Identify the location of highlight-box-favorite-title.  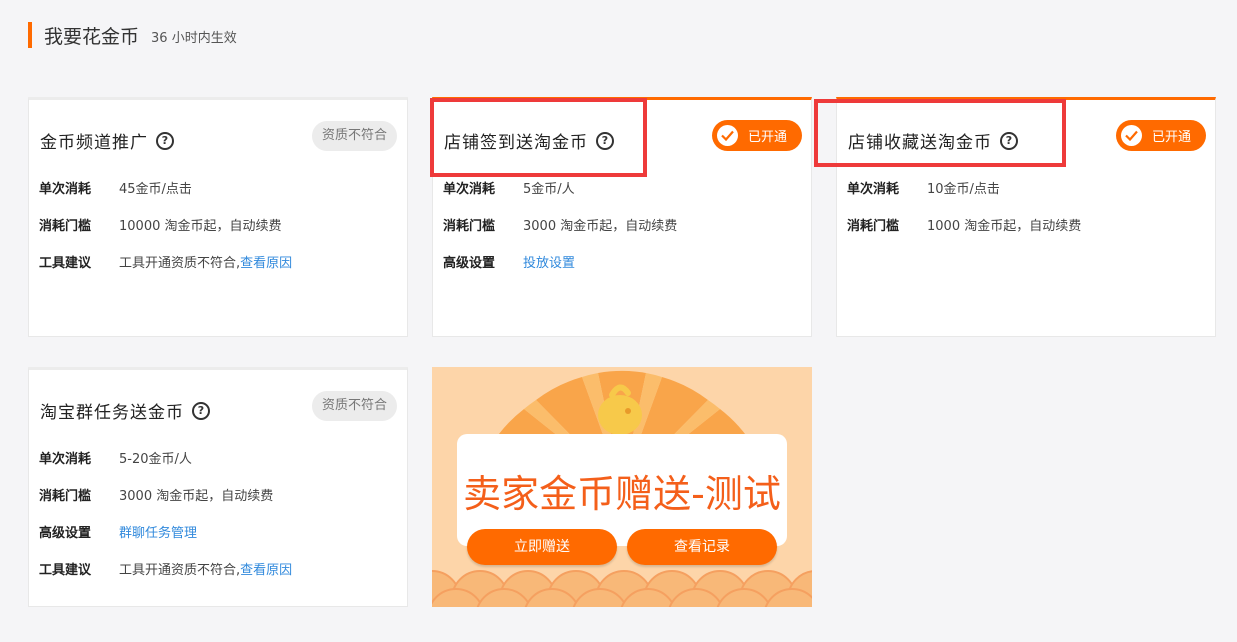
(940, 133).